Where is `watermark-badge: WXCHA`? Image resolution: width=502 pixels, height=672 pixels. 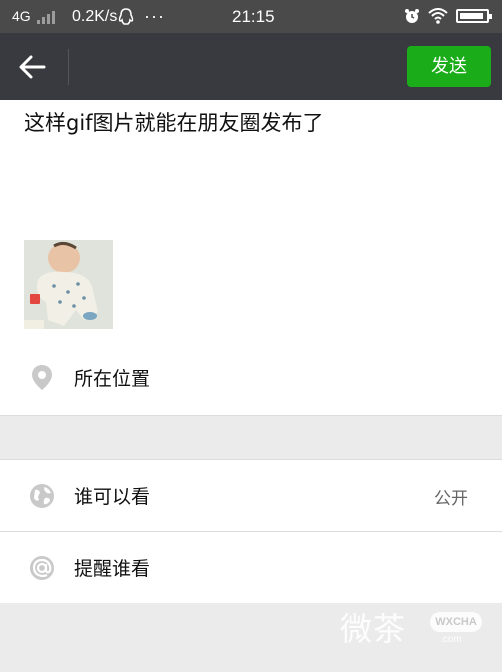 watermark-badge: WXCHA is located at coordinates (456, 622).